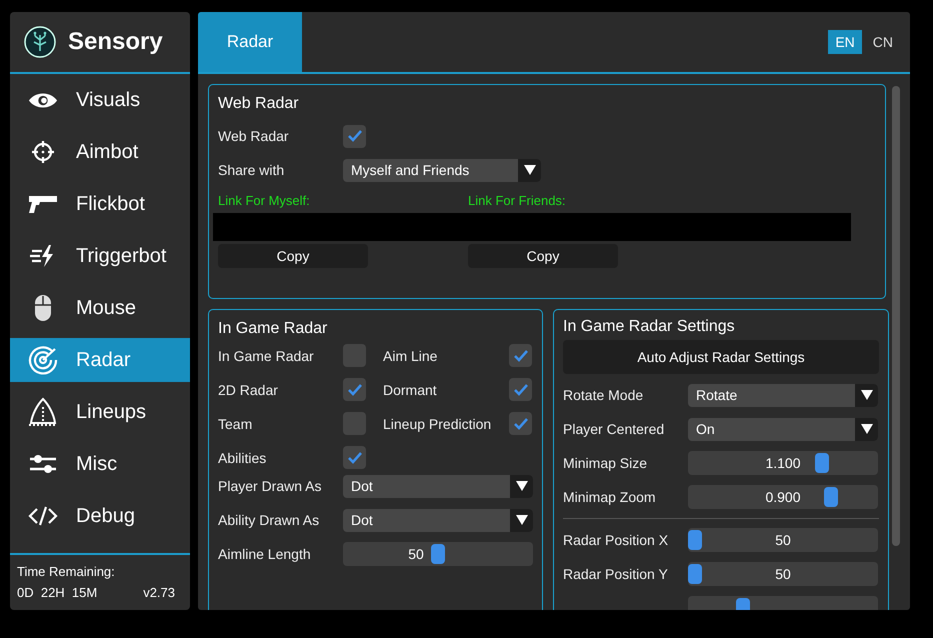  Describe the element at coordinates (43, 412) in the screenshot. I see `triangle-warning-icon` at that location.